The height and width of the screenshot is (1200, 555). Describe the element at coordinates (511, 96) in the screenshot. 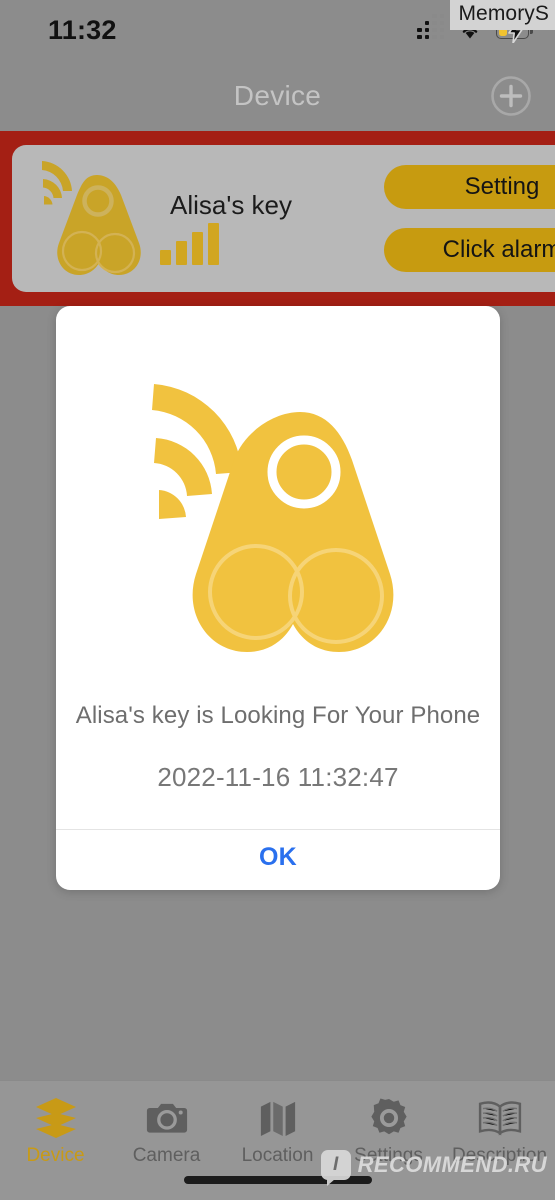

I see `plus-circle-icon` at that location.